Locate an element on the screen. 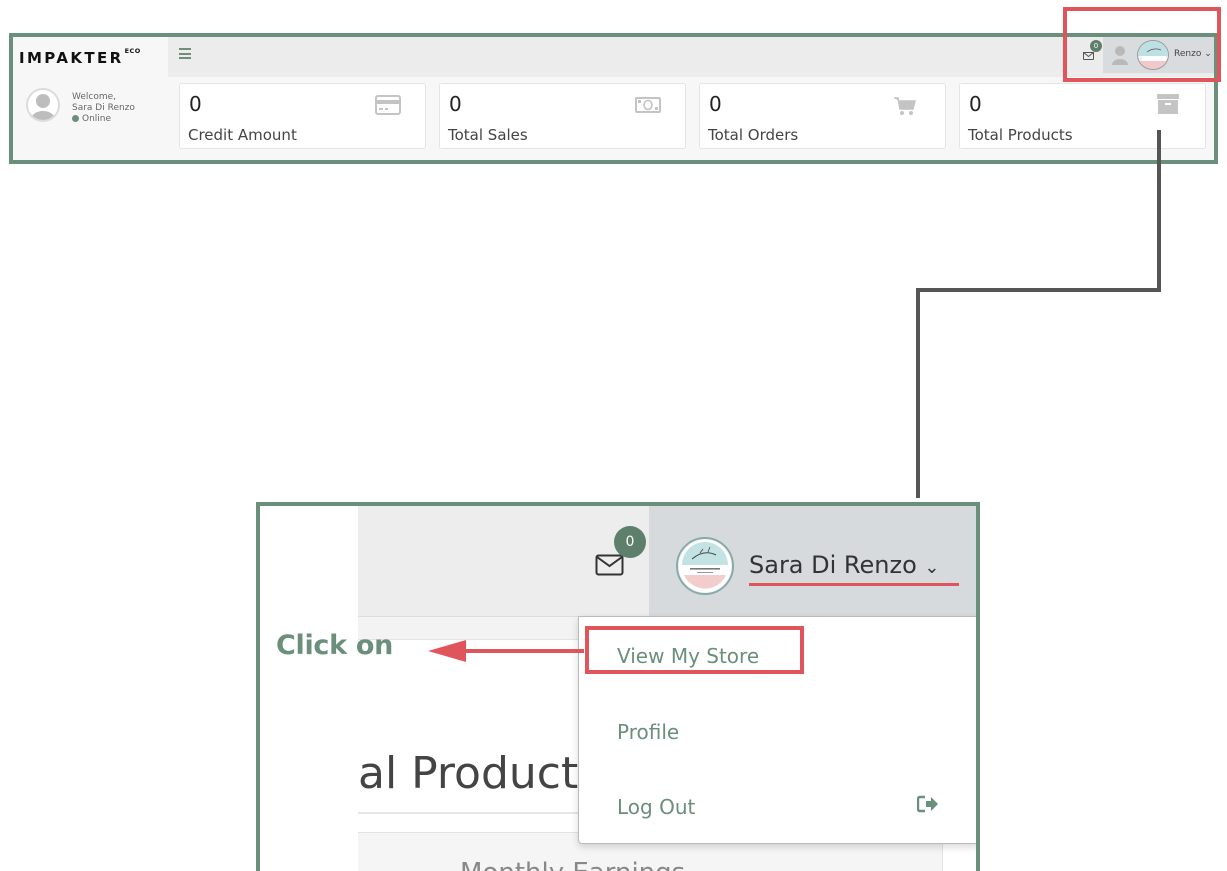 This screenshot has height=871, width=1227. menu-toggle-icon is located at coordinates (185, 53).